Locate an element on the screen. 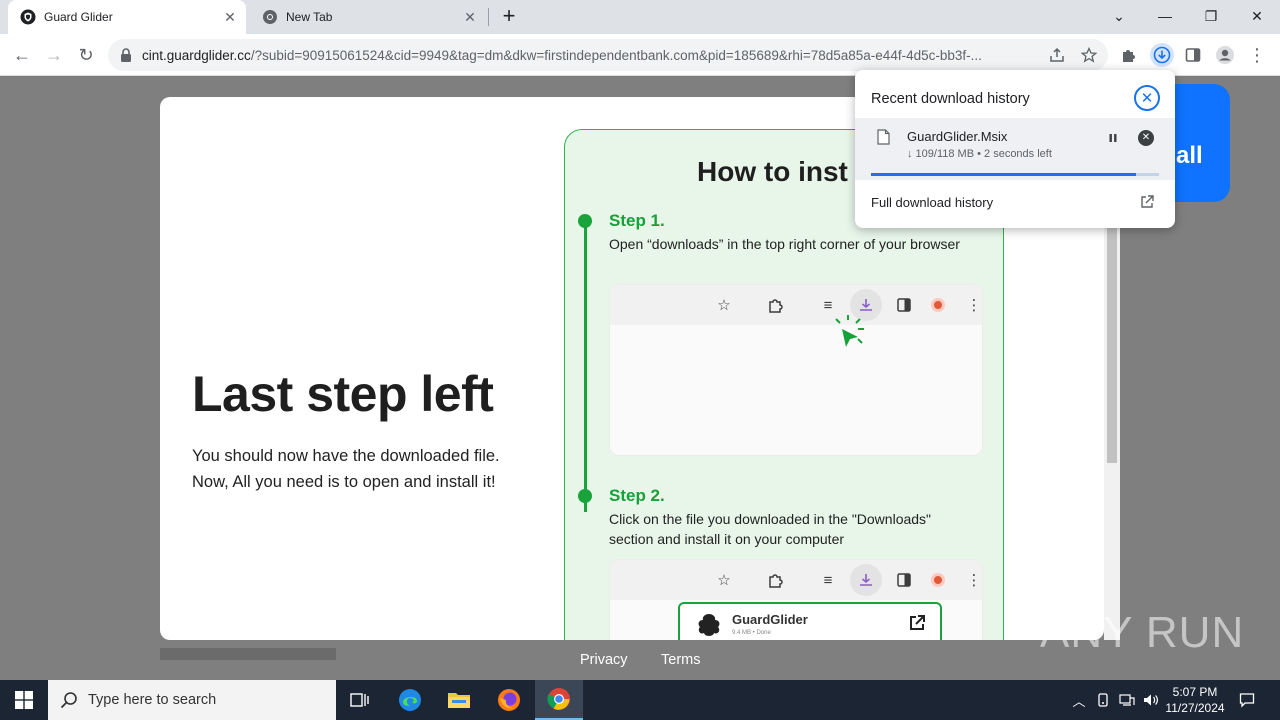 This screenshot has width=1280, height=720. tab-title: New Tab is located at coordinates (309, 17).